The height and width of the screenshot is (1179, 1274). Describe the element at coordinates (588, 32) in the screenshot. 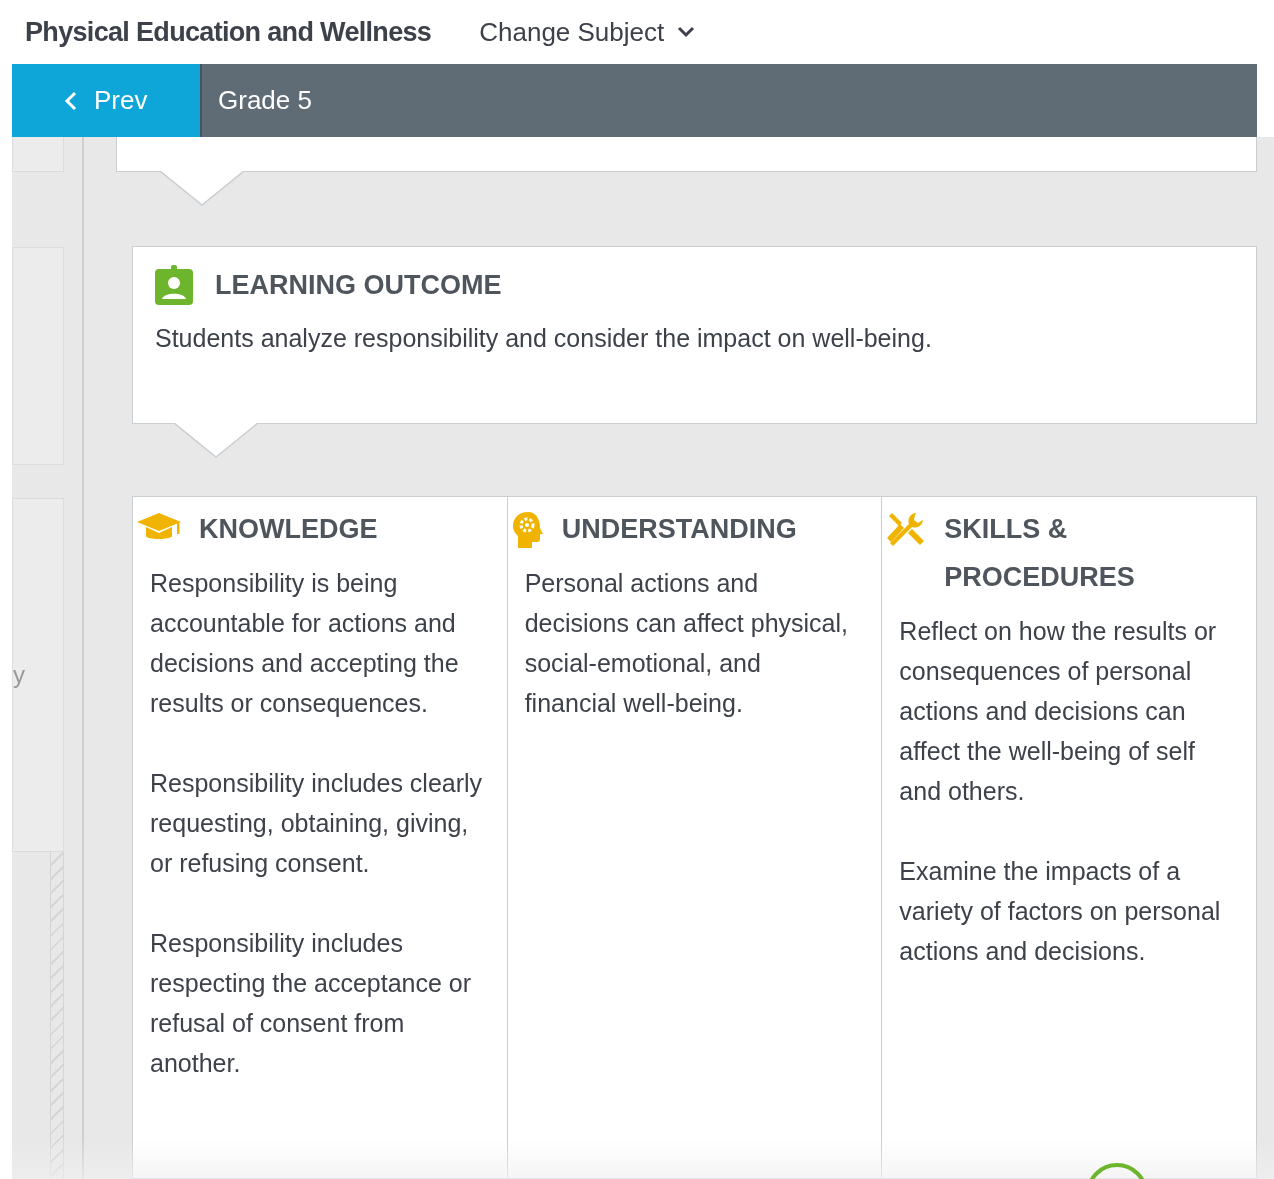

I see `change-subject-dropdown: Change Subject` at that location.